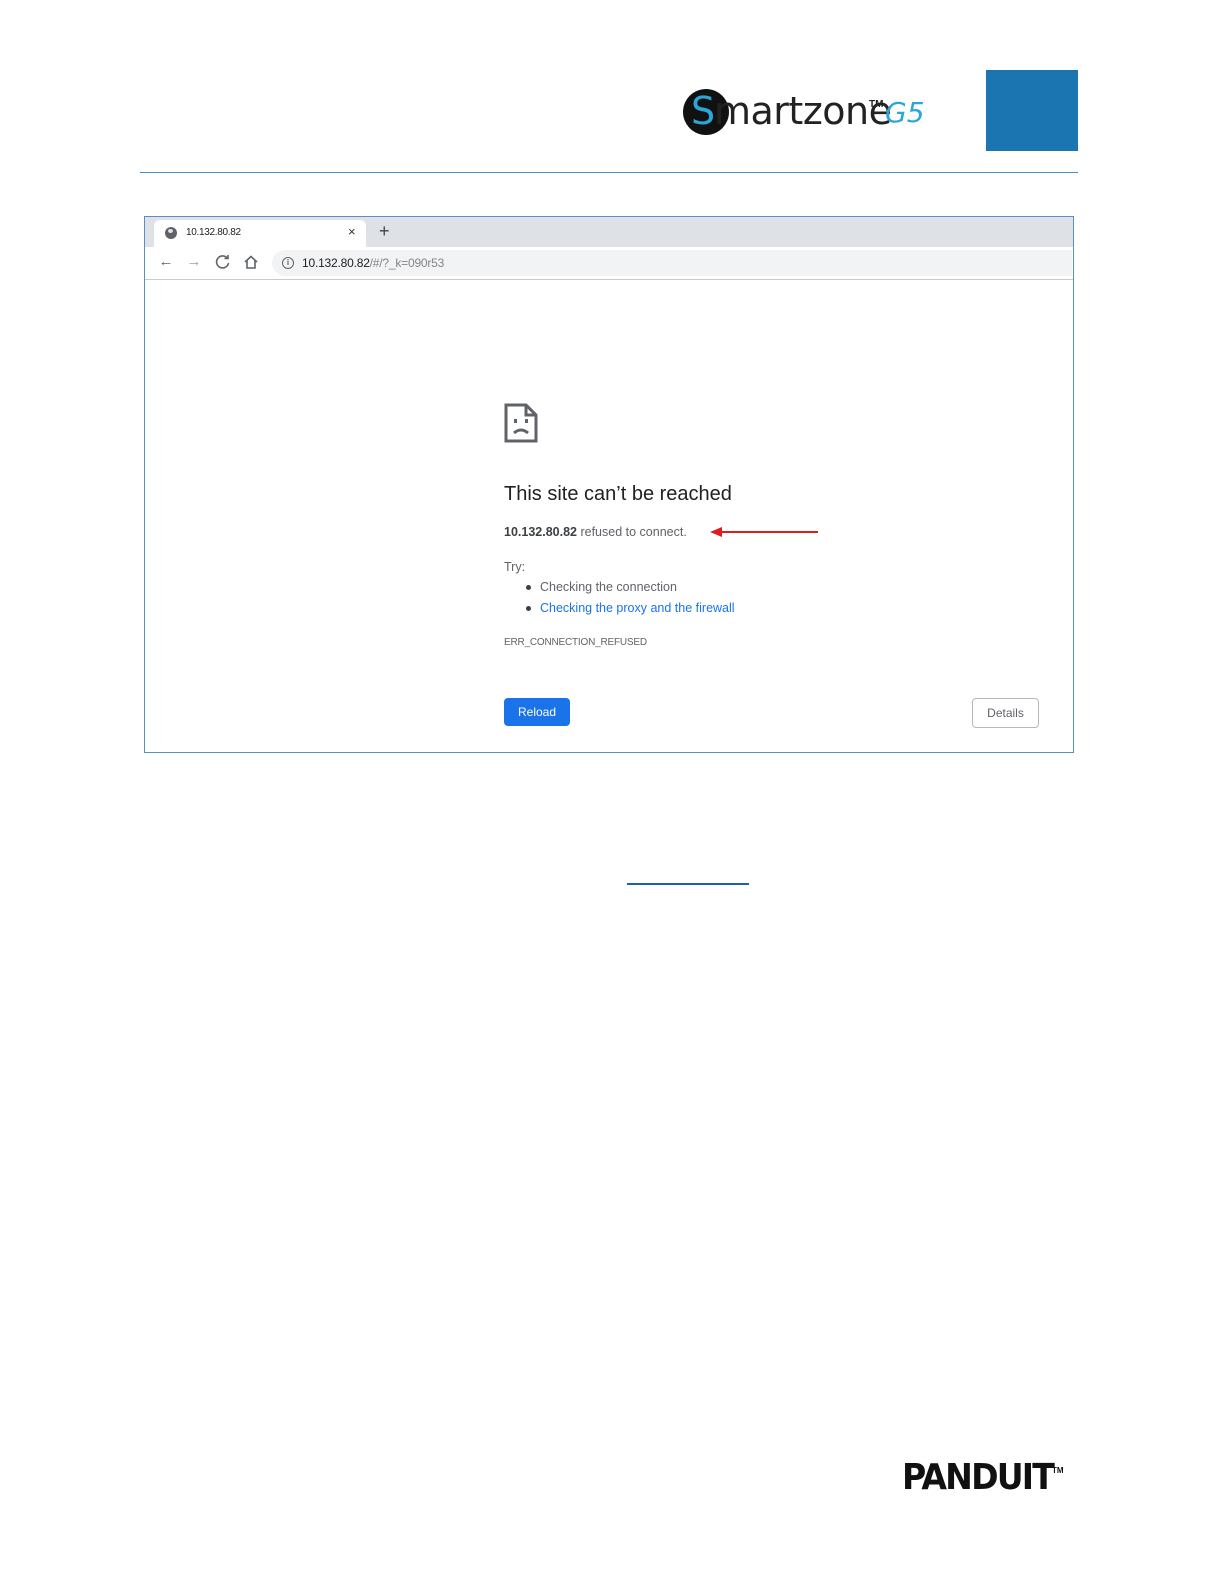 The width and height of the screenshot is (1224, 1584). I want to click on info-icon: i, so click(288, 263).